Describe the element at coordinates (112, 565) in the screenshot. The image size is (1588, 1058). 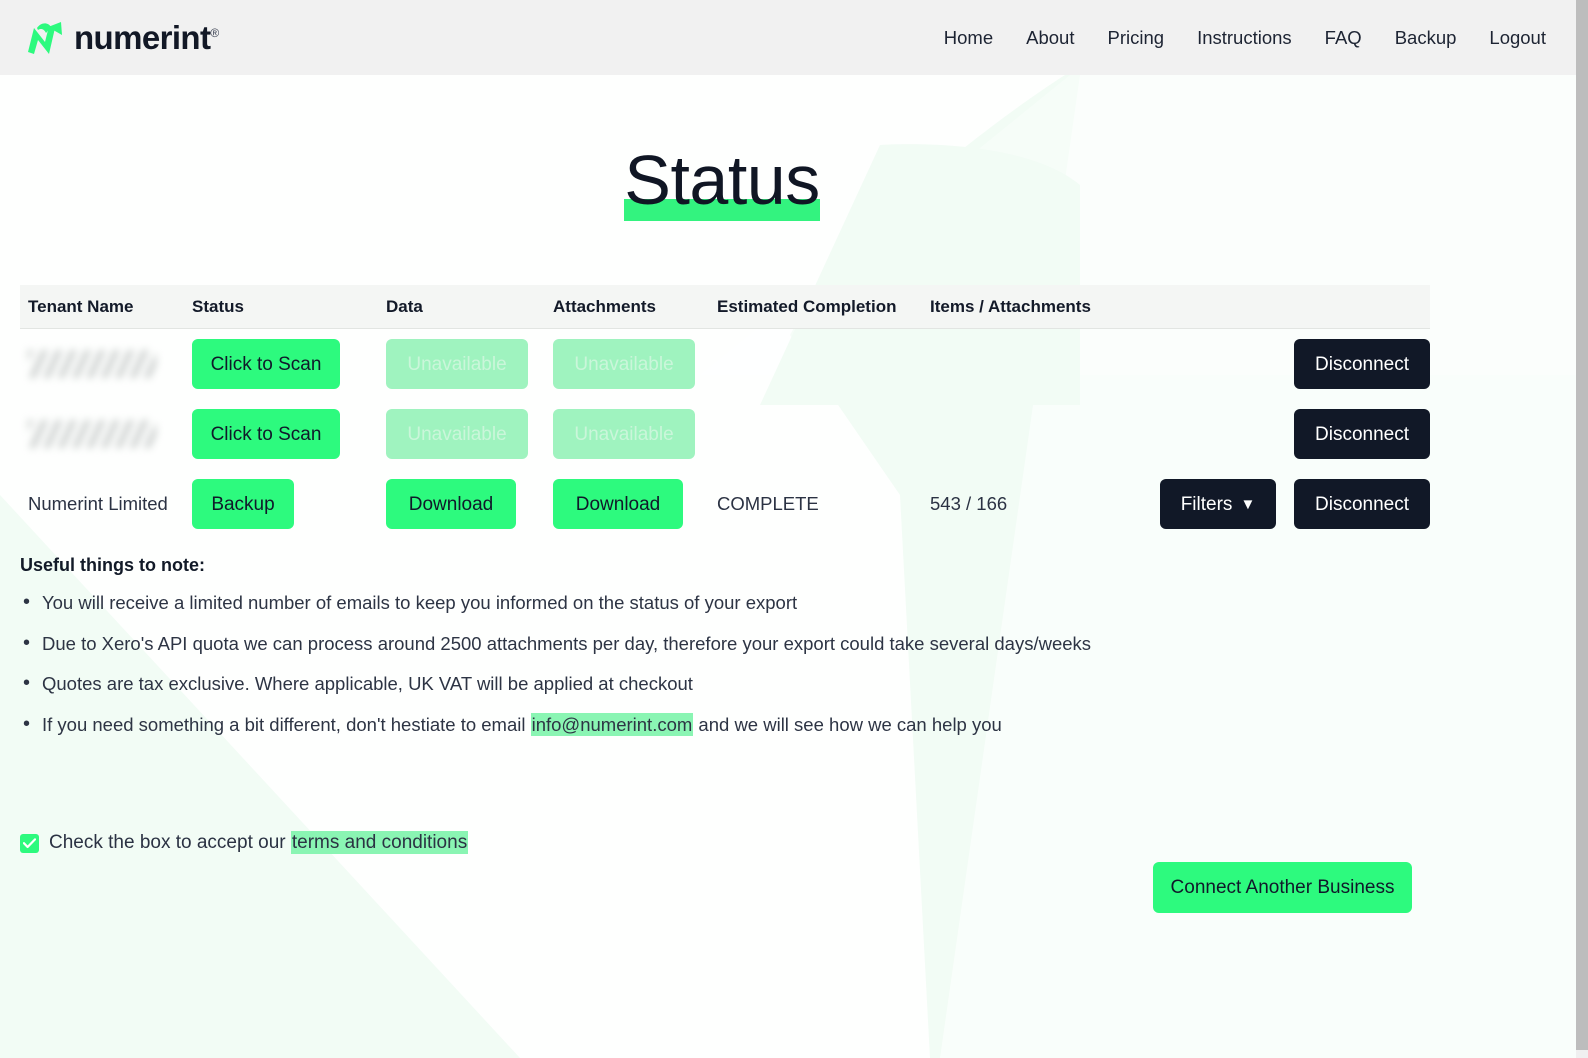
I see `notes-heading: Useful things to note:` at that location.